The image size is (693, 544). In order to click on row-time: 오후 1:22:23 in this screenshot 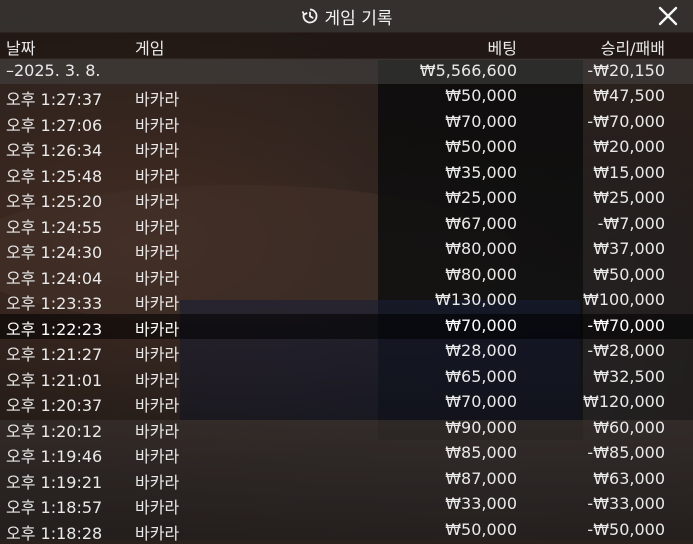, I will do `click(54, 329)`.